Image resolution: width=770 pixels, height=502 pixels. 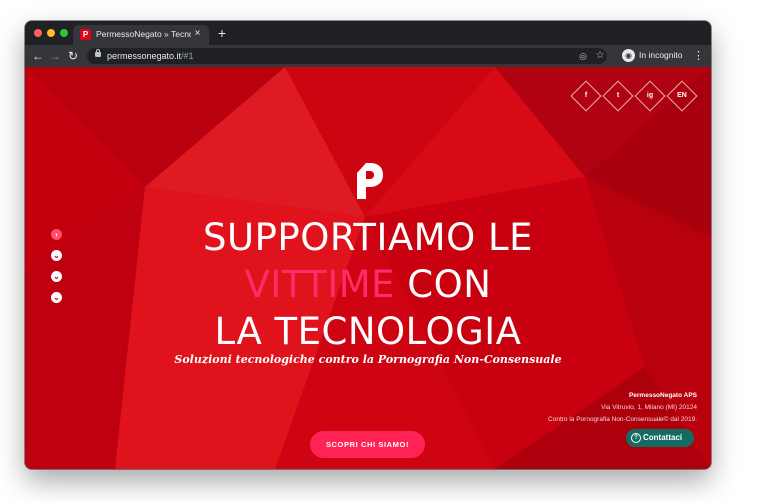 I want to click on discover-us-button: SCOPRI CHI SIAMO!, so click(x=367, y=444).